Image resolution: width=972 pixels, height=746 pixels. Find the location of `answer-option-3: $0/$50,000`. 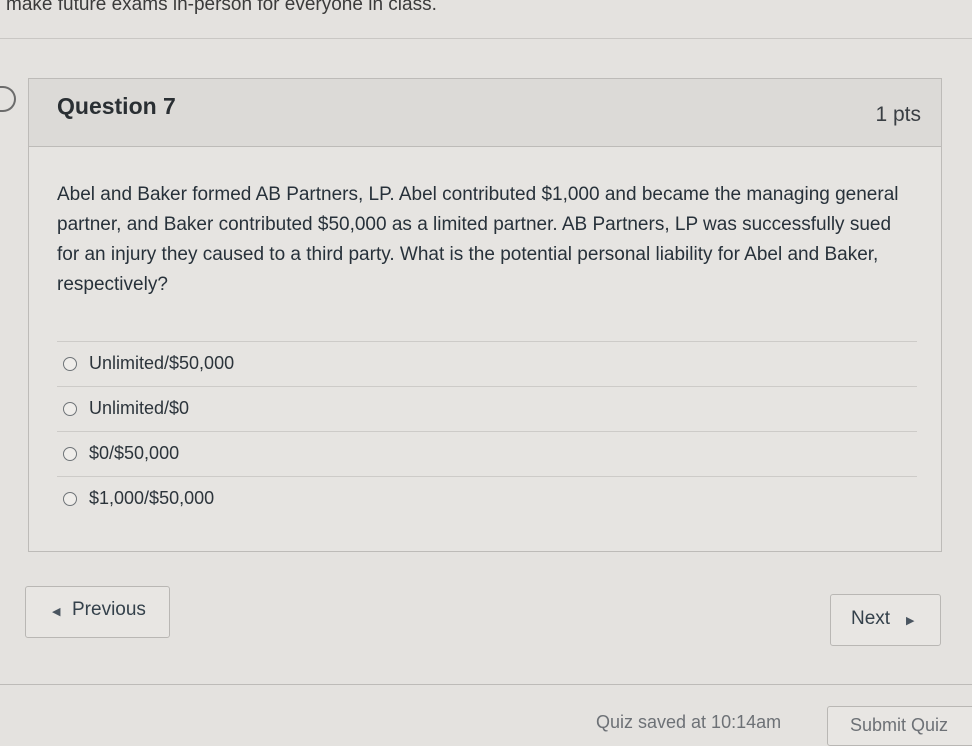

answer-option-3: $0/$50,000 is located at coordinates (487, 453).